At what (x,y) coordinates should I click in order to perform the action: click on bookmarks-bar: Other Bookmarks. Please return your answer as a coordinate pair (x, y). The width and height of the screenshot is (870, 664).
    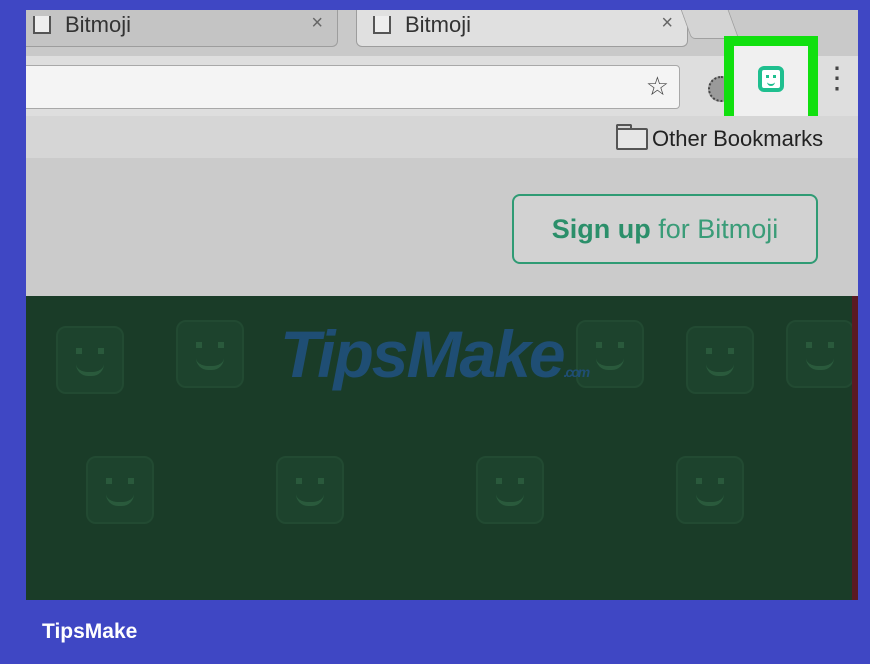
    Looking at the image, I should click on (442, 137).